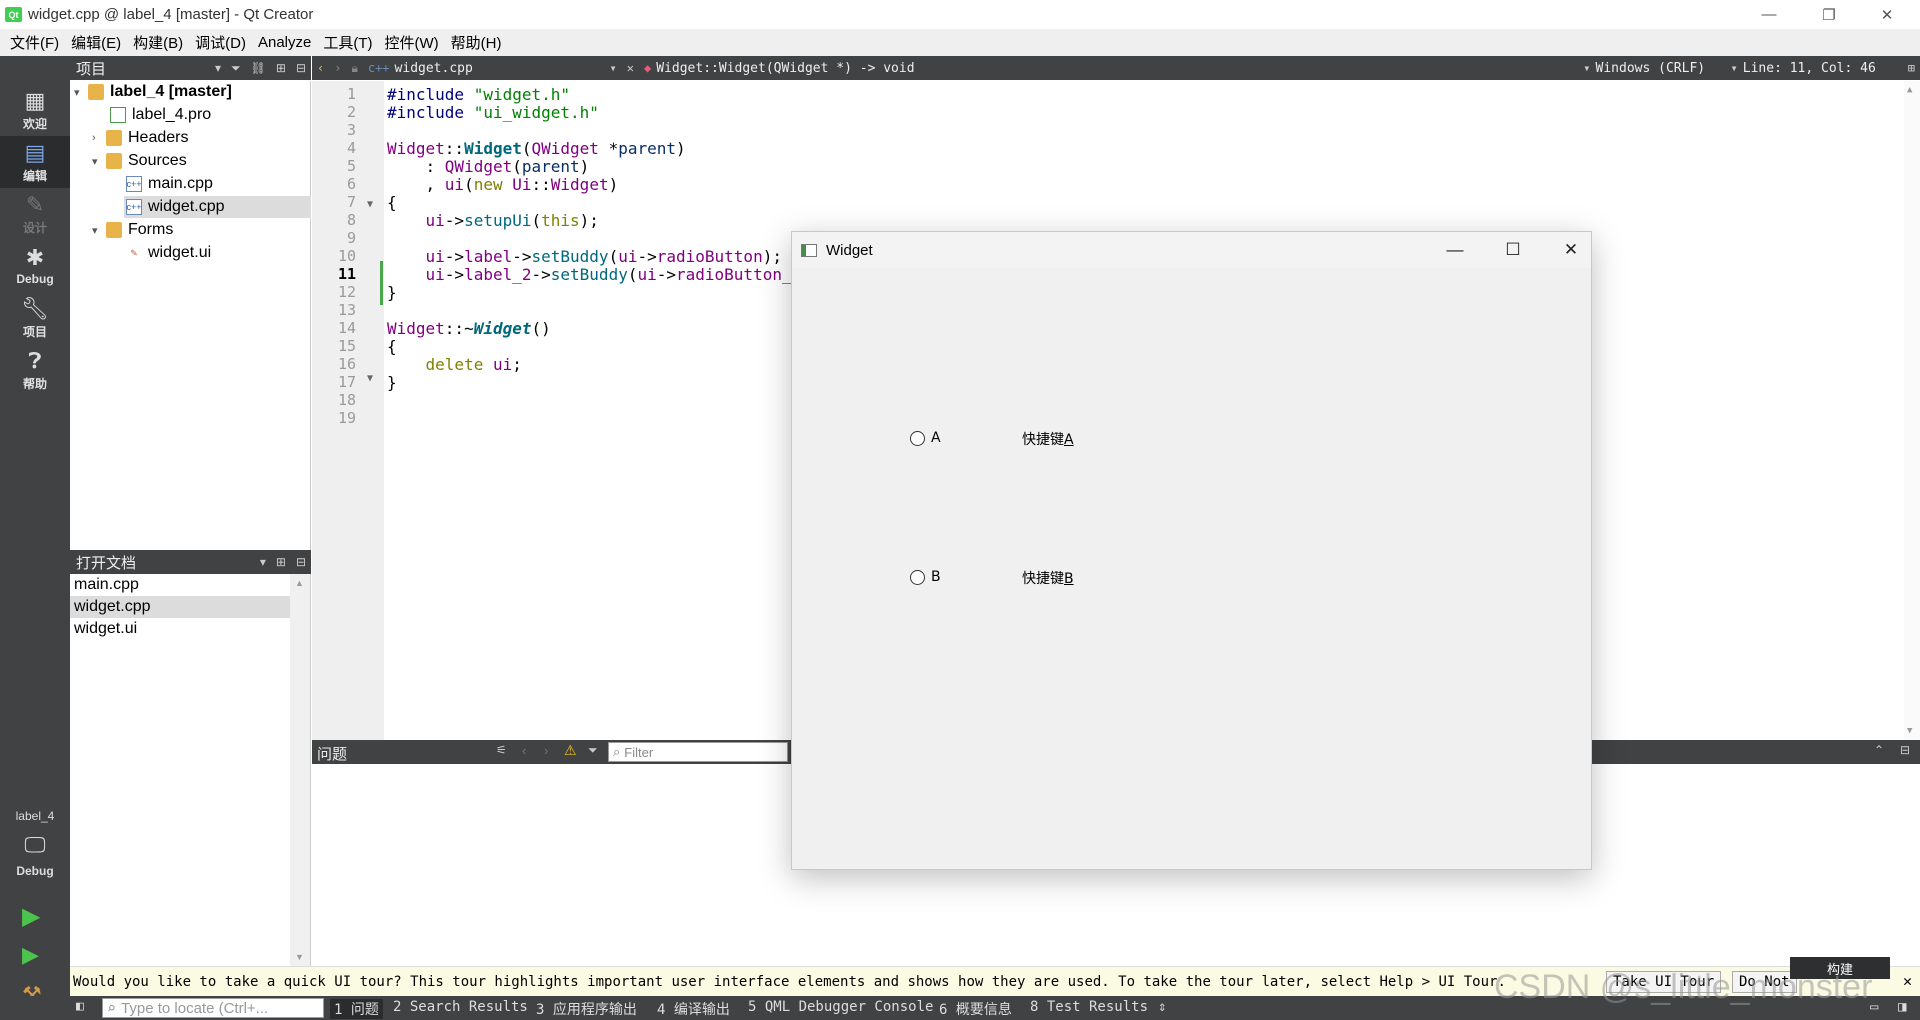 The height and width of the screenshot is (1020, 1920). Describe the element at coordinates (258, 68) in the screenshot. I see `link-icon: ⛓` at that location.